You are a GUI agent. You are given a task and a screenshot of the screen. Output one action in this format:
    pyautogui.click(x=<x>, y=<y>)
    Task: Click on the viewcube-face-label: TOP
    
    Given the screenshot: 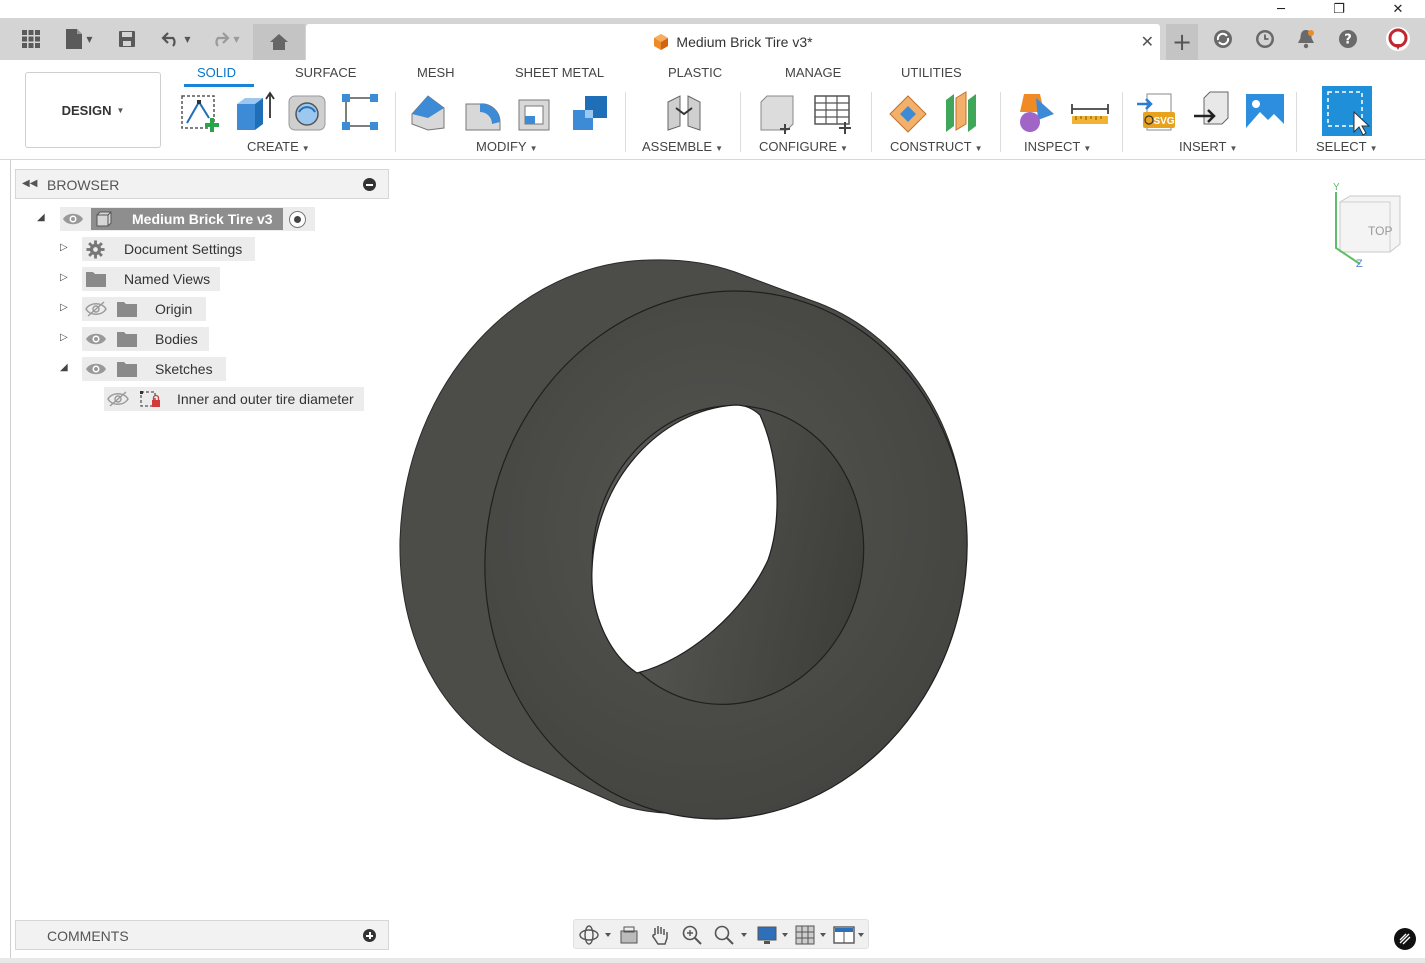 What is the action you would take?
    pyautogui.click(x=1380, y=231)
    